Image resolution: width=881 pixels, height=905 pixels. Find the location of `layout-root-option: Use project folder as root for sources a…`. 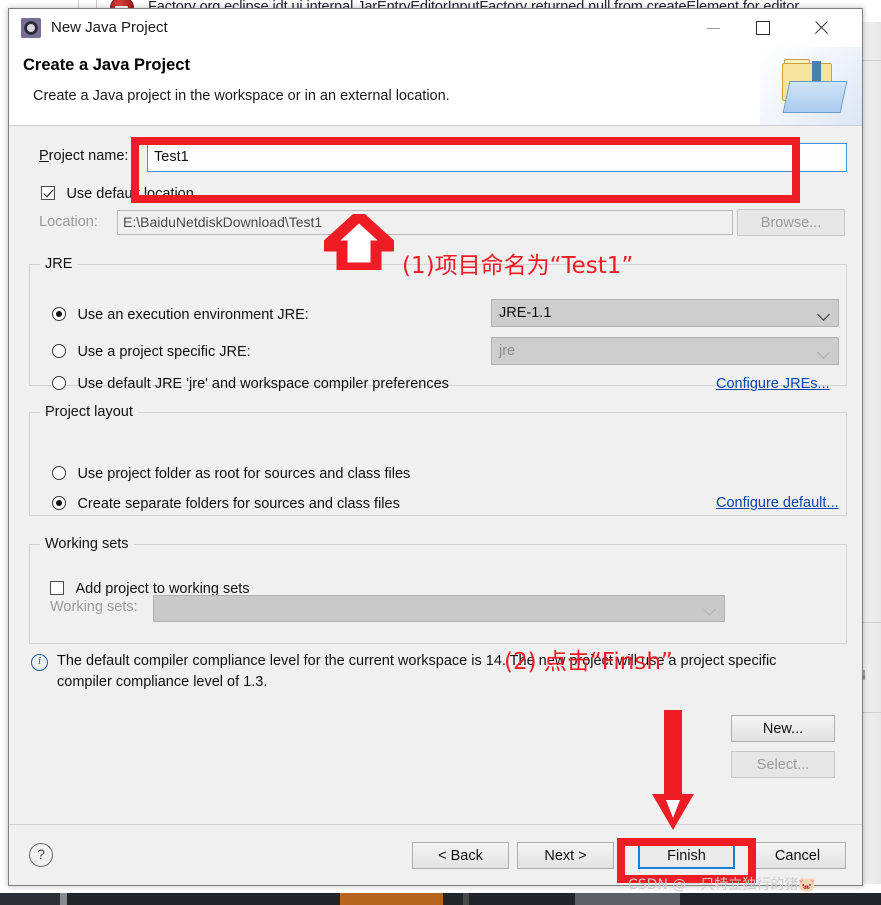

layout-root-option: Use project folder as root for sources a… is located at coordinates (231, 474).